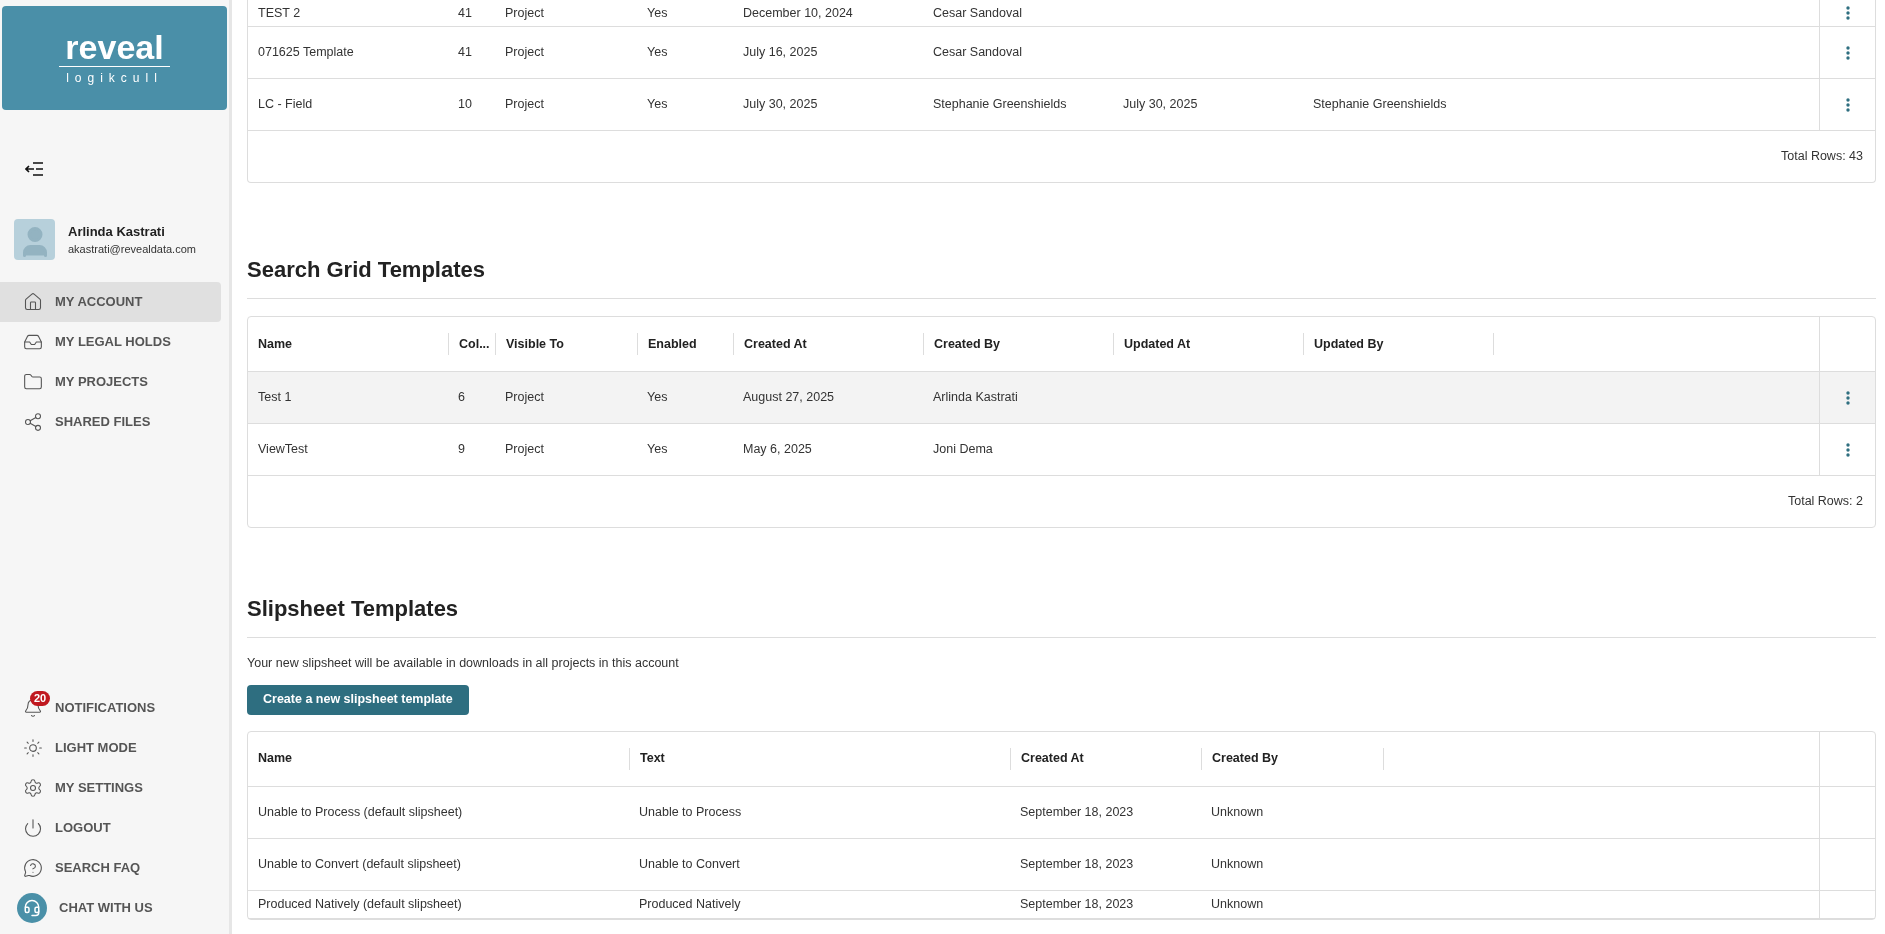 The height and width of the screenshot is (934, 1885). I want to click on share-icon, so click(33, 422).